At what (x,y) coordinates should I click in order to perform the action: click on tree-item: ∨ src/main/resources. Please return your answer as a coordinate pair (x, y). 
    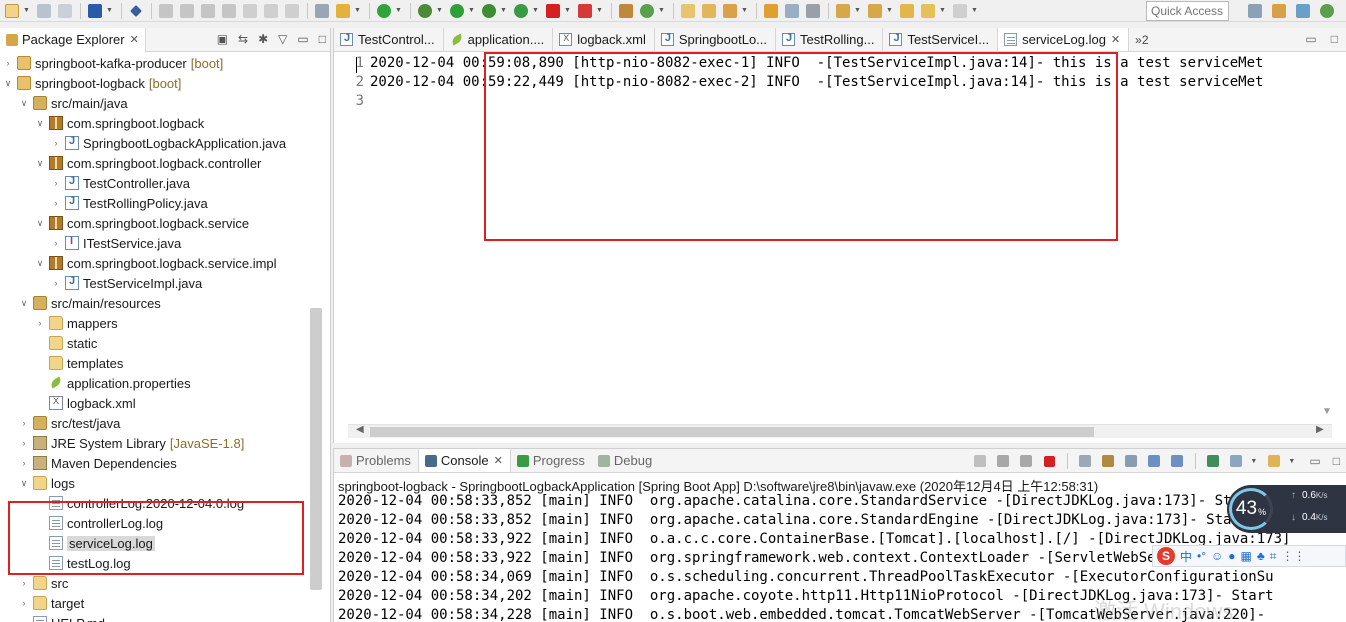
    Looking at the image, I should click on (80, 303).